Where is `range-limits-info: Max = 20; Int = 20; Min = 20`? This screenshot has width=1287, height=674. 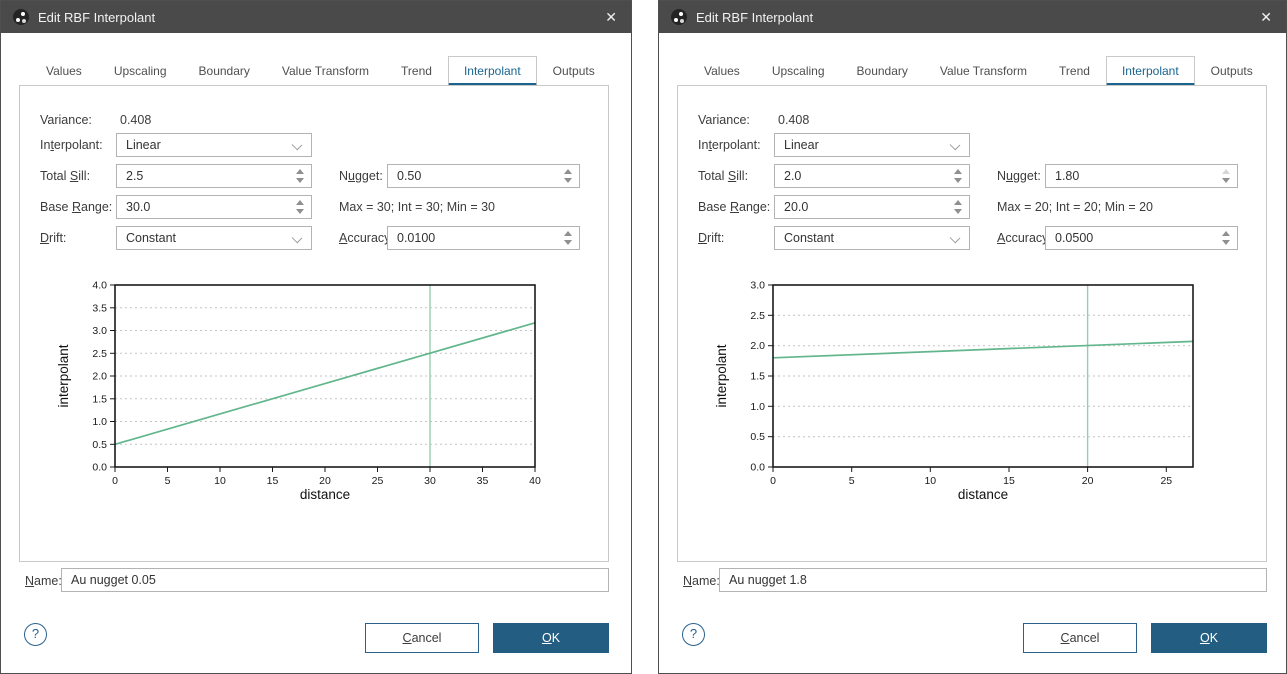 range-limits-info: Max = 20; Int = 20; Min = 20 is located at coordinates (1075, 207).